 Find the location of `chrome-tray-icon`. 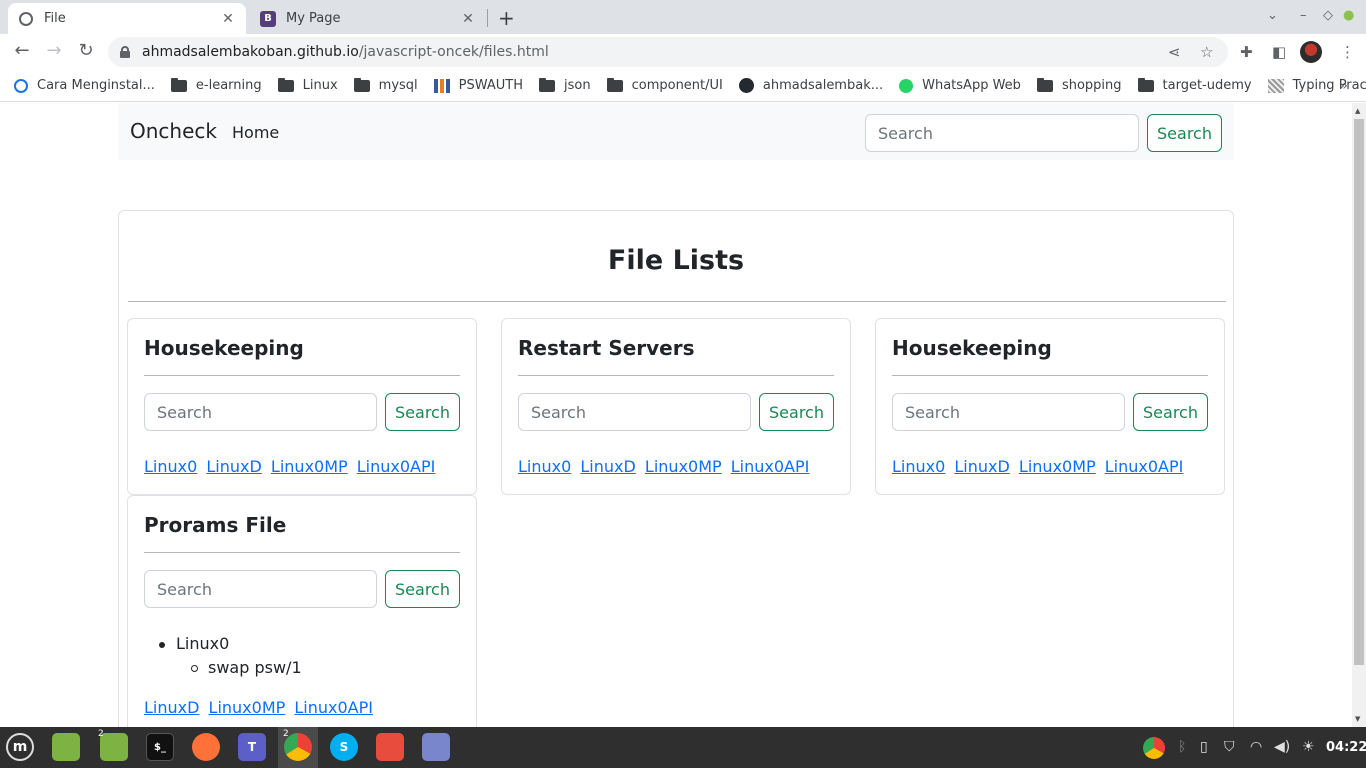

chrome-tray-icon is located at coordinates (1154, 748).